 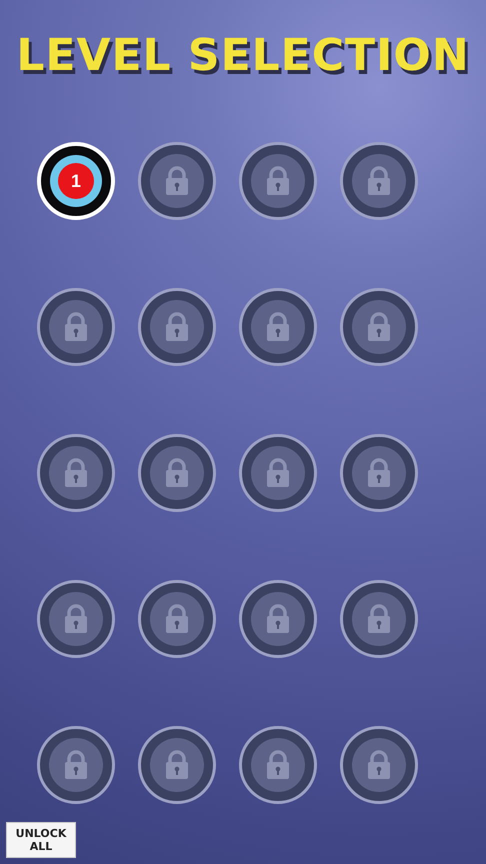 I want to click on level-button: 1, so click(x=76, y=181).